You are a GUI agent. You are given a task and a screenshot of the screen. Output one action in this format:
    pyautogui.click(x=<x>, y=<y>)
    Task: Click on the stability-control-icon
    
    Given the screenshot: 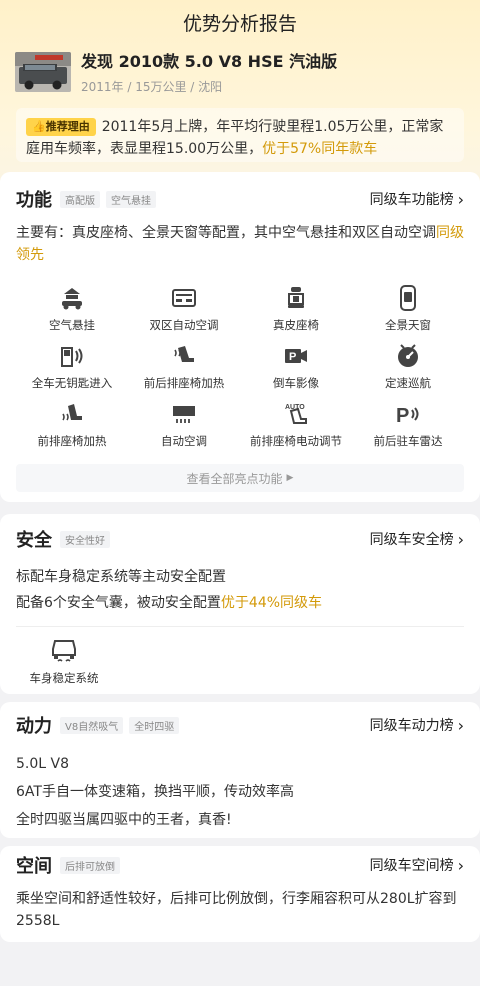 What is the action you would take?
    pyautogui.click(x=64, y=651)
    